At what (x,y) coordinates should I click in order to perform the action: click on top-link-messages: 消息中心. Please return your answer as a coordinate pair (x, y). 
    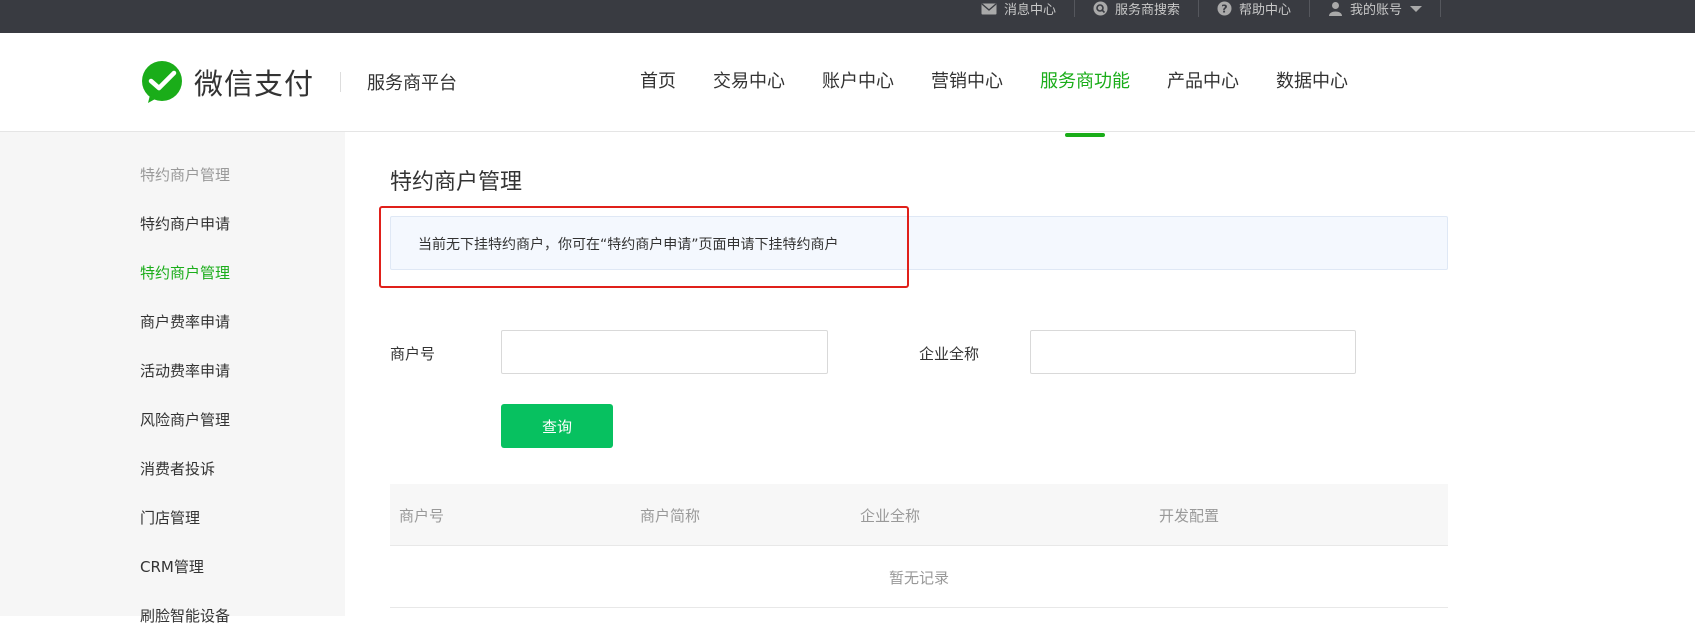
    Looking at the image, I should click on (1019, 9).